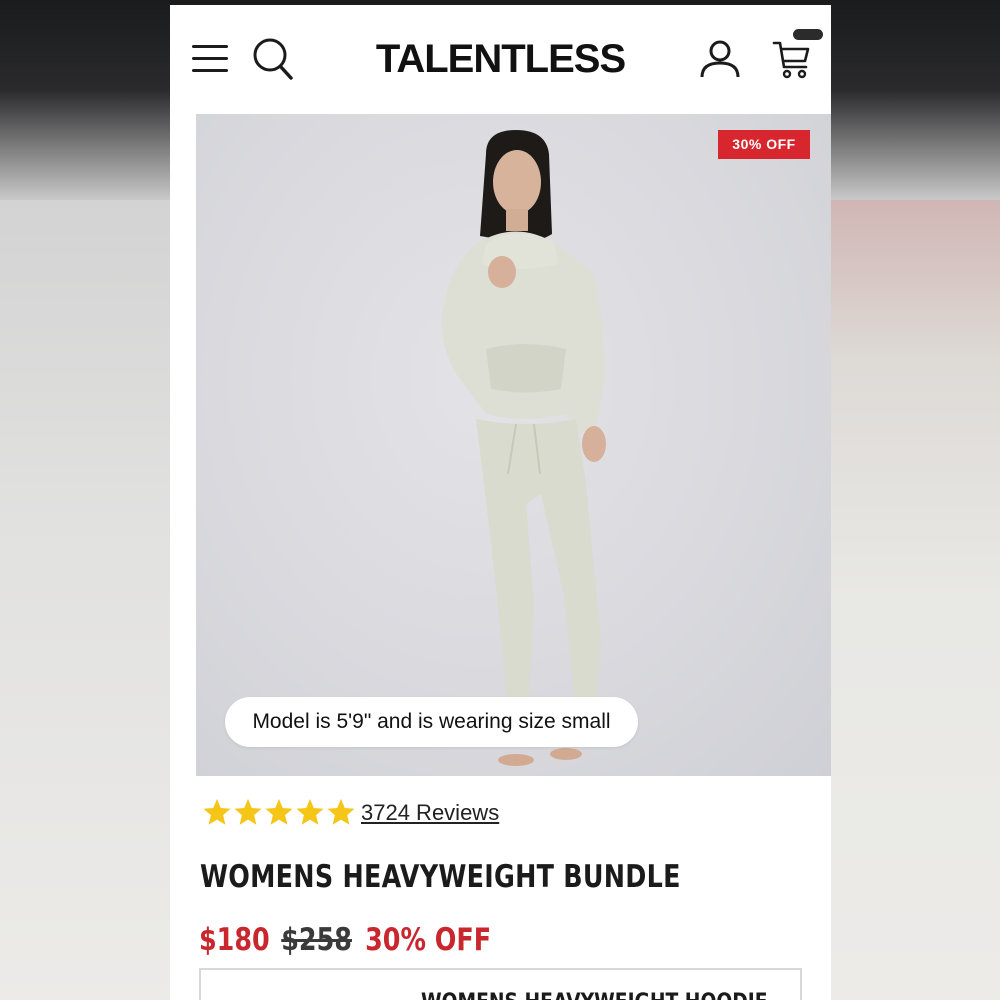 The image size is (1000, 1000). I want to click on brand-logo: TALENTLESS, so click(500, 59).